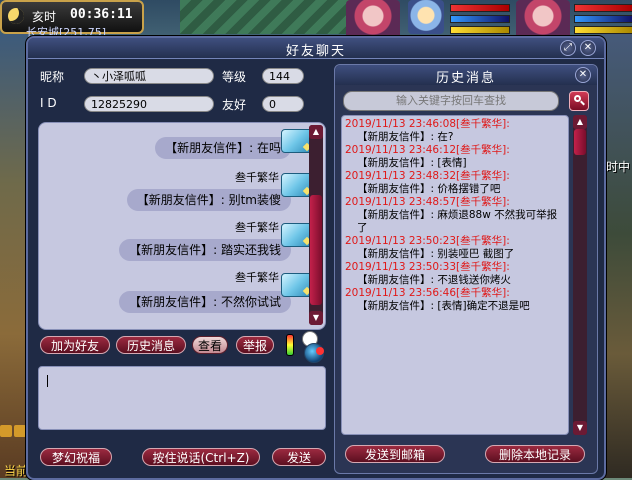  What do you see at coordinates (395, 454) in the screenshot?
I see `send-to-mail-button: 发送到邮箱` at bounding box center [395, 454].